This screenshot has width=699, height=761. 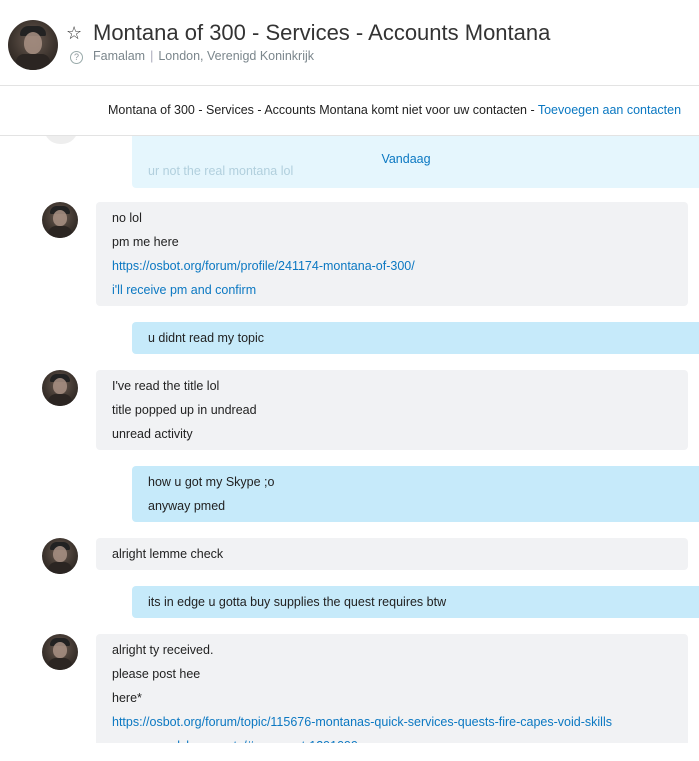 I want to click on contact-location: London, Verenigd Koninkrijk, so click(x=236, y=56).